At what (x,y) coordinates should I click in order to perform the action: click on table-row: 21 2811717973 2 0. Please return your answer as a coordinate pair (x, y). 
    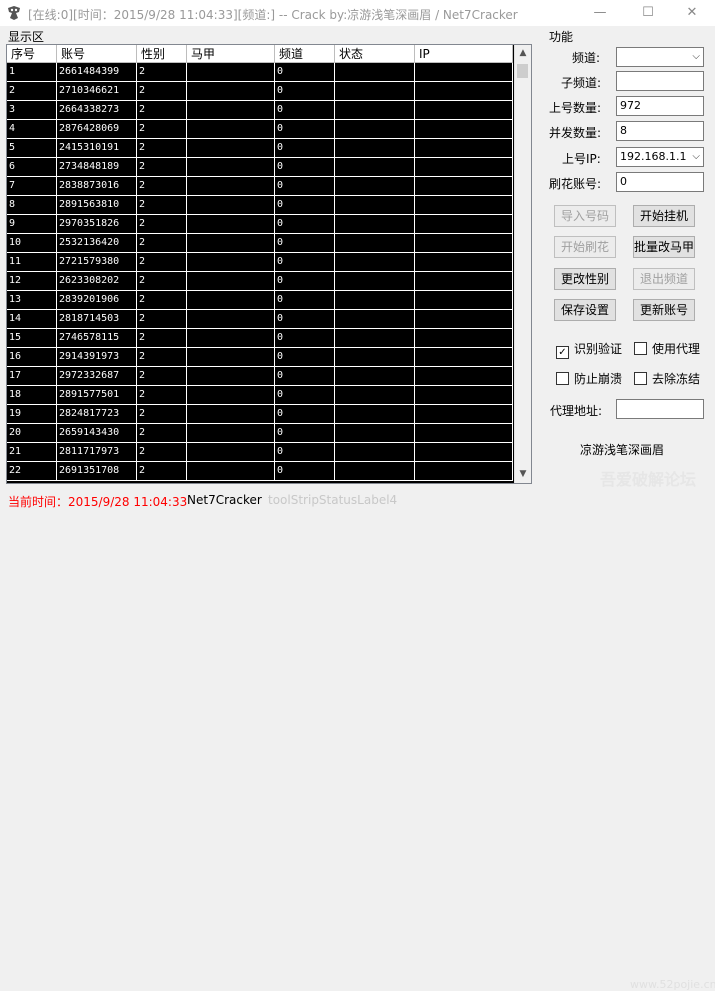
    Looking at the image, I should click on (260, 452).